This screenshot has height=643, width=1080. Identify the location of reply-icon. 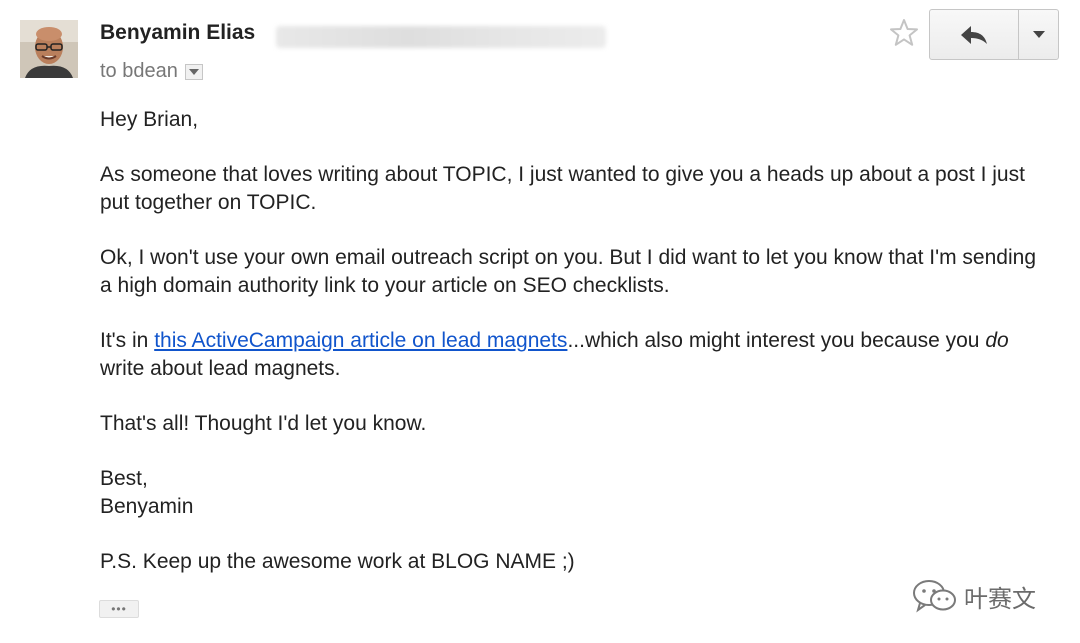
(974, 34).